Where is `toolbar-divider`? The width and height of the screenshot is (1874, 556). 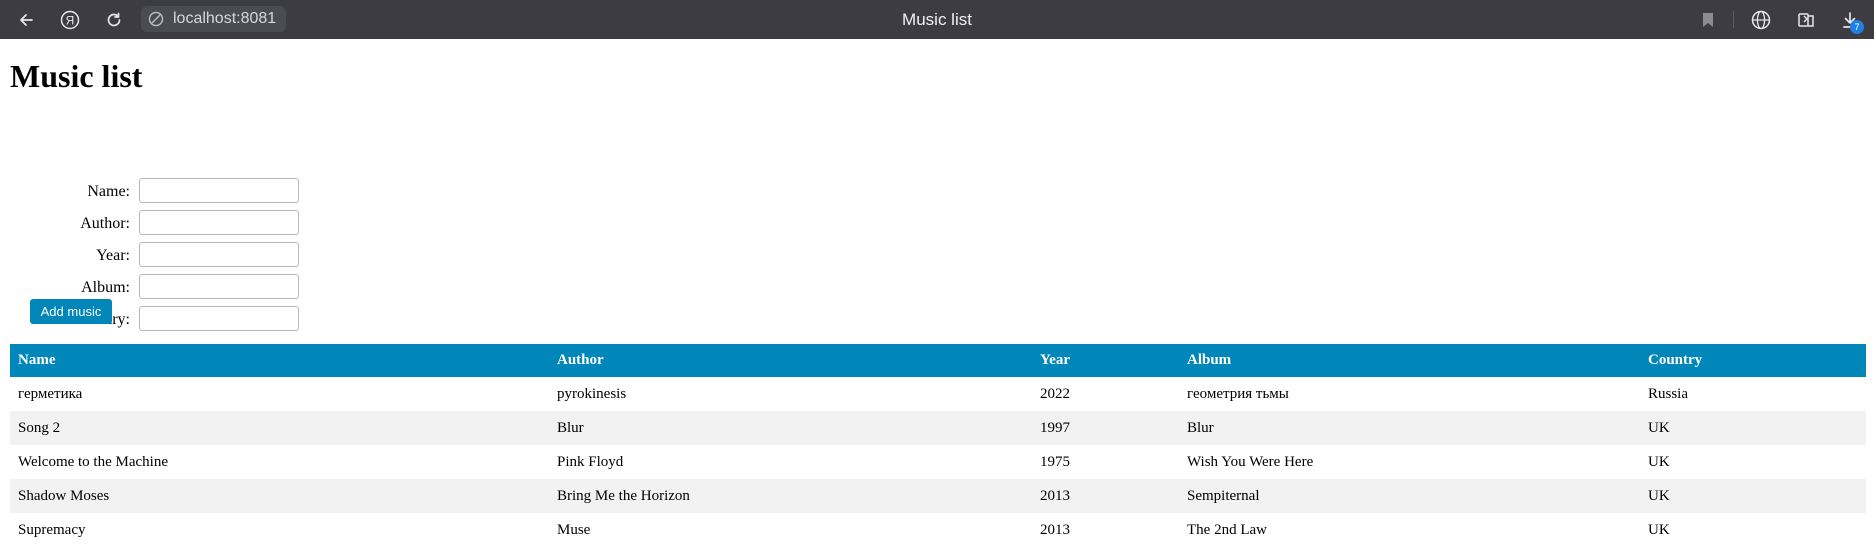 toolbar-divider is located at coordinates (1733, 19).